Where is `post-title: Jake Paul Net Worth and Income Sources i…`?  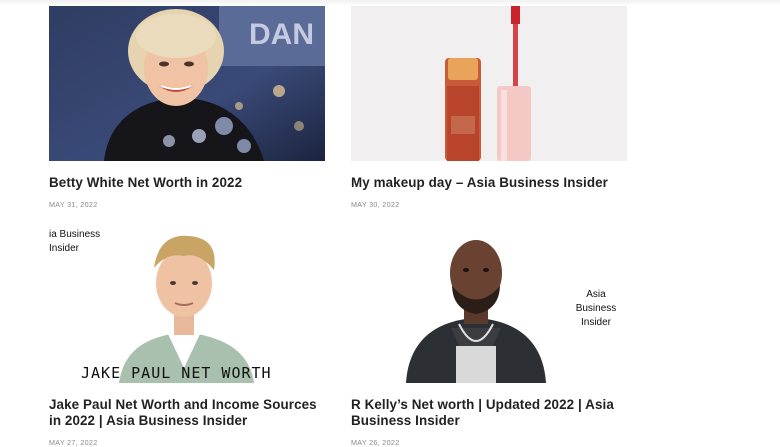 post-title: Jake Paul Net Worth and Income Sources i… is located at coordinates (188, 413).